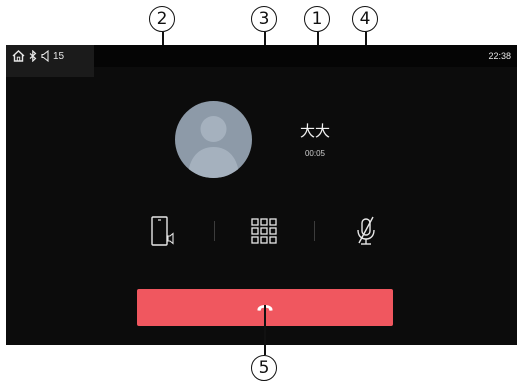  I want to click on callout-5-leader, so click(265, 330).